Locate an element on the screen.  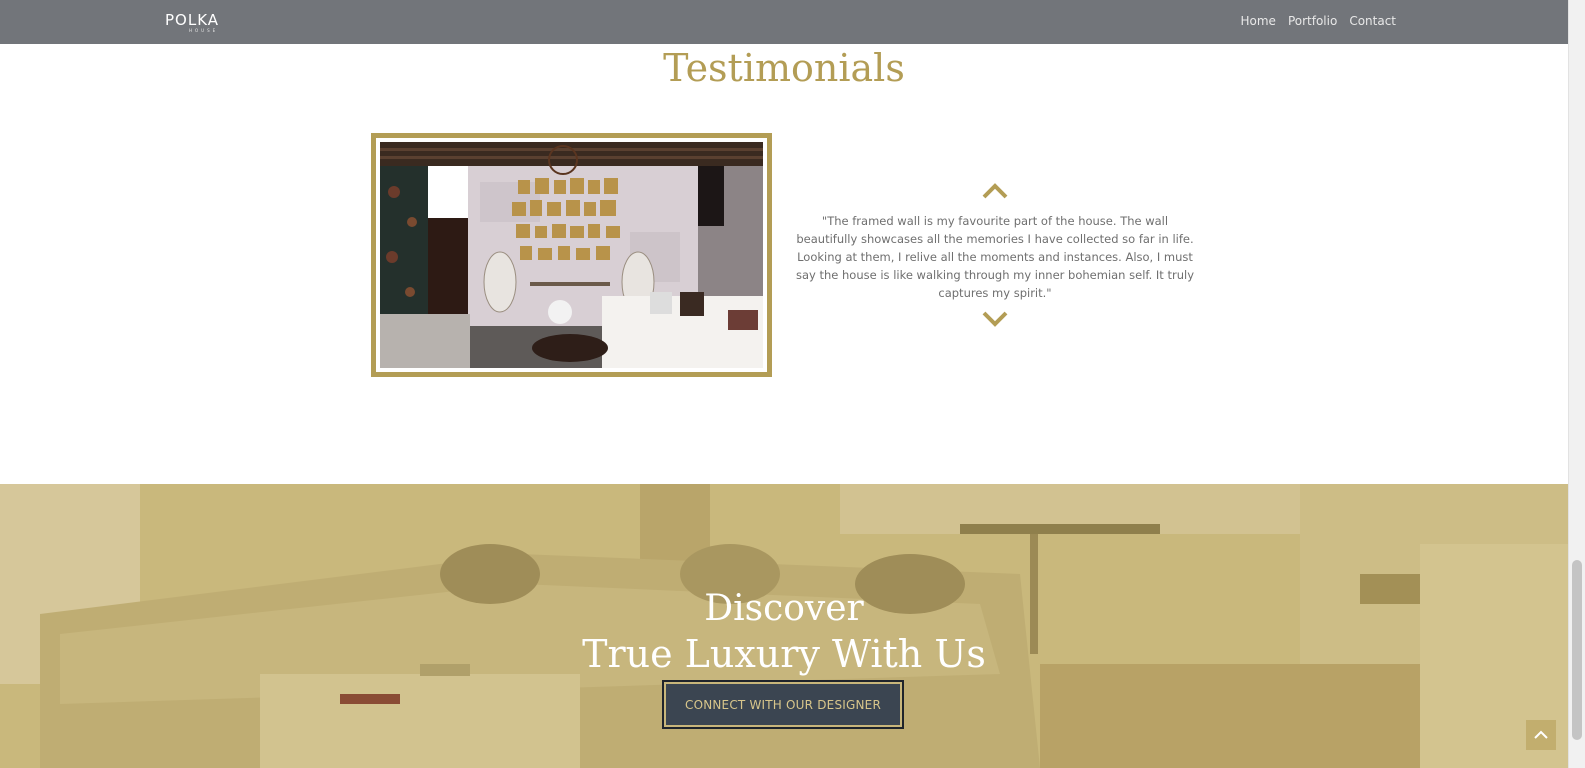
nav-link-portfolio: Portfolio is located at coordinates (1312, 21).